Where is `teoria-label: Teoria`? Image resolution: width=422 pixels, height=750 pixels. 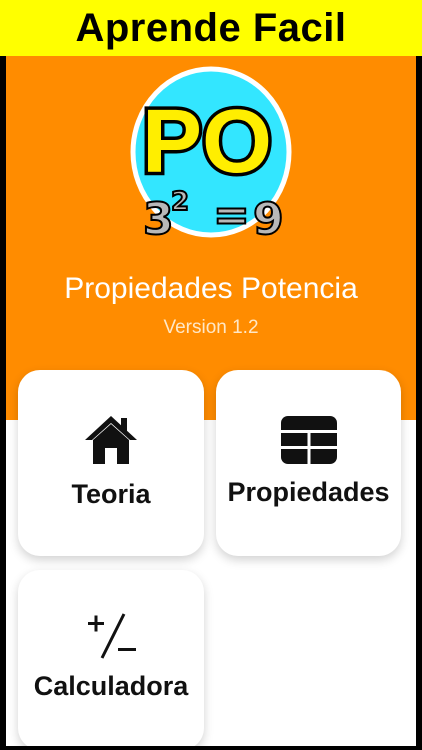 teoria-label: Teoria is located at coordinates (111, 494).